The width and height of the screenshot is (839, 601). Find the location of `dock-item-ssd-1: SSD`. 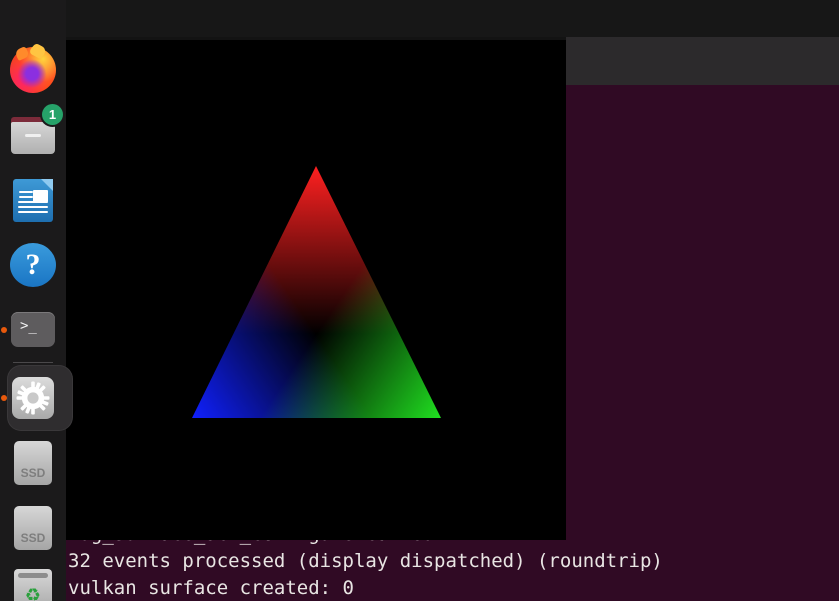

dock-item-ssd-1: SSD is located at coordinates (33, 463).